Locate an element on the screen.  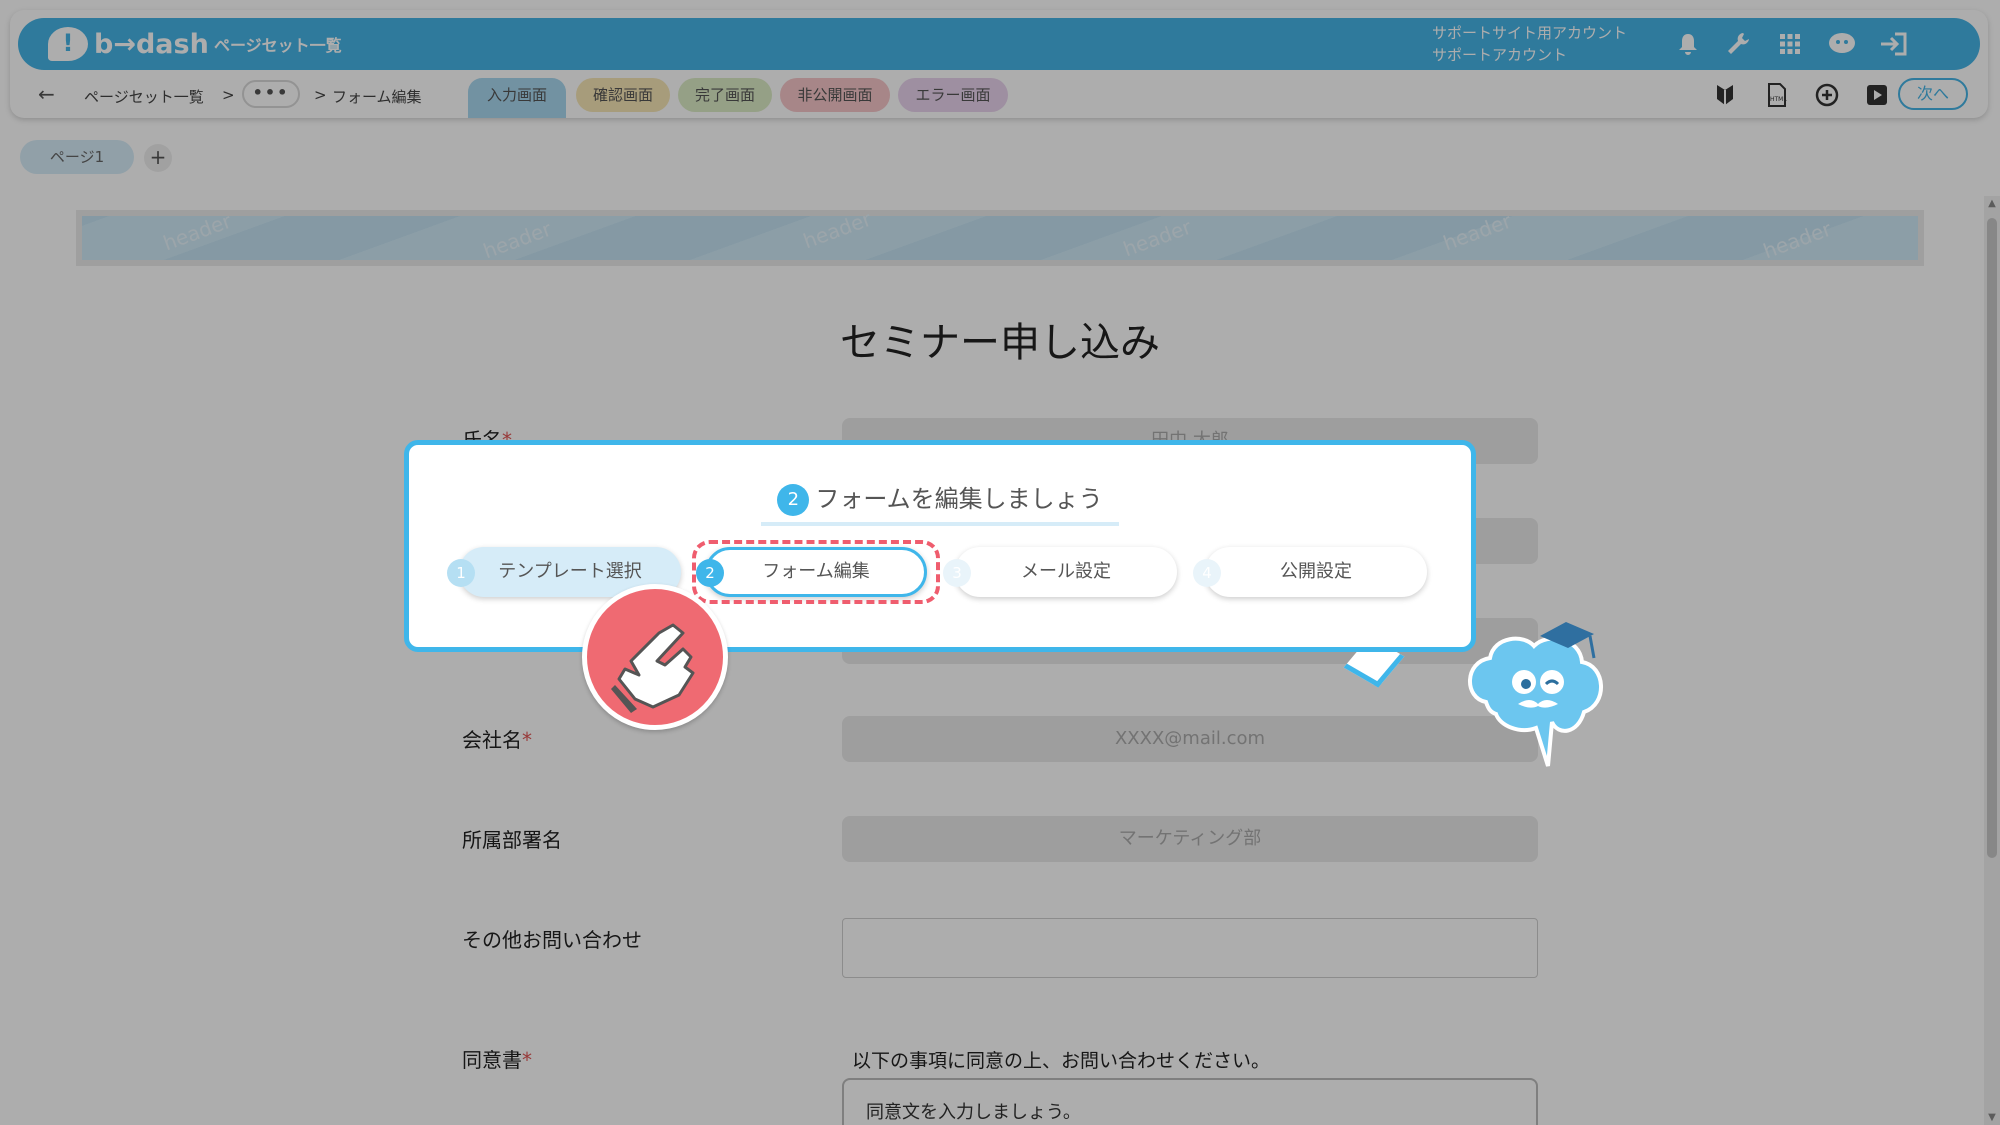
mascot-character-icon is located at coordinates (1536, 693).